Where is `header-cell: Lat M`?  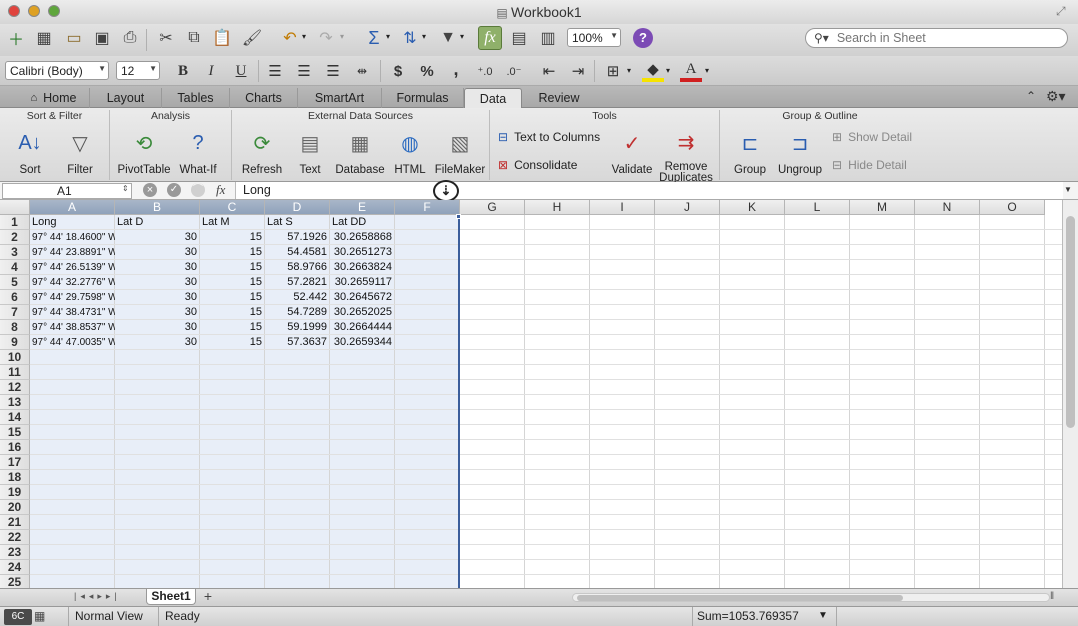
header-cell: Lat M is located at coordinates (232, 222).